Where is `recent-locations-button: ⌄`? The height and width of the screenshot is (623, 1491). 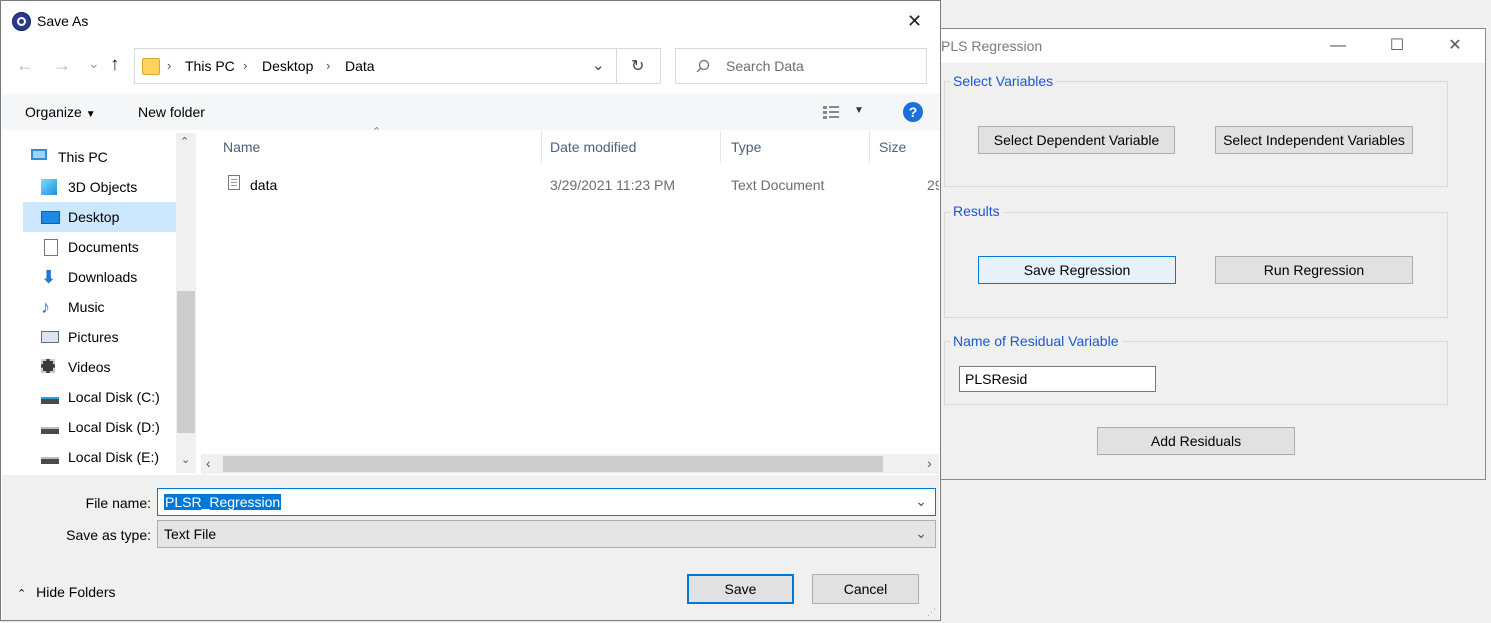 recent-locations-button: ⌄ is located at coordinates (94, 63).